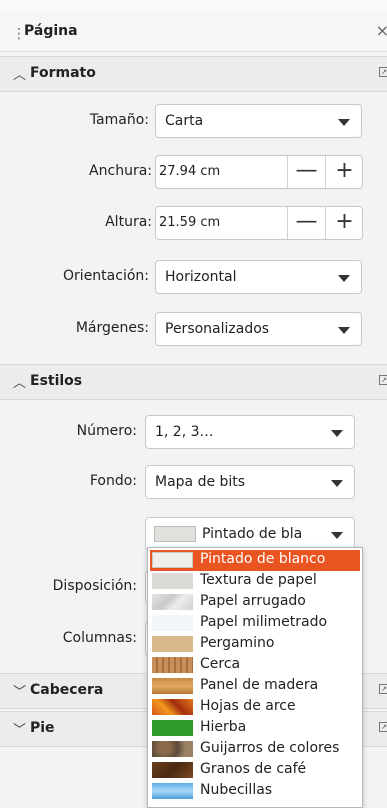 The height and width of the screenshot is (808, 387). What do you see at coordinates (344, 223) in the screenshot?
I see `height-increase-button: +` at bounding box center [344, 223].